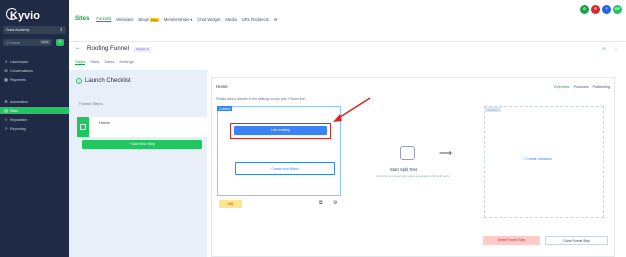 This screenshot has width=626, height=257. Describe the element at coordinates (403, 169) in the screenshot. I see `split-test-title: Start Split Test` at that location.